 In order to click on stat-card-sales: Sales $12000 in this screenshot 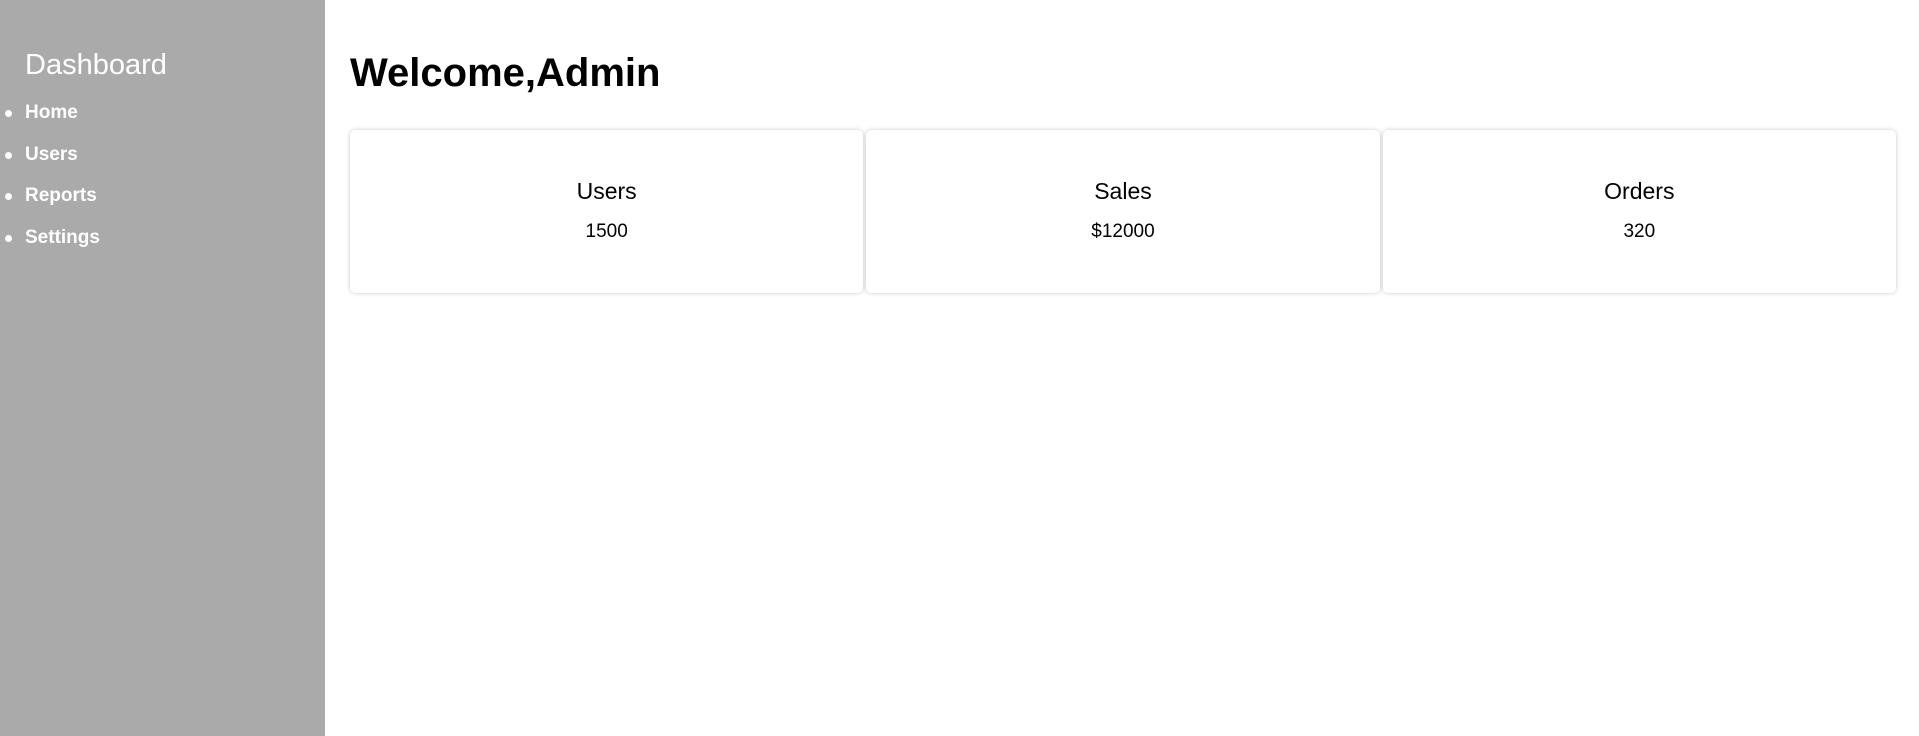, I will do `click(1123, 211)`.